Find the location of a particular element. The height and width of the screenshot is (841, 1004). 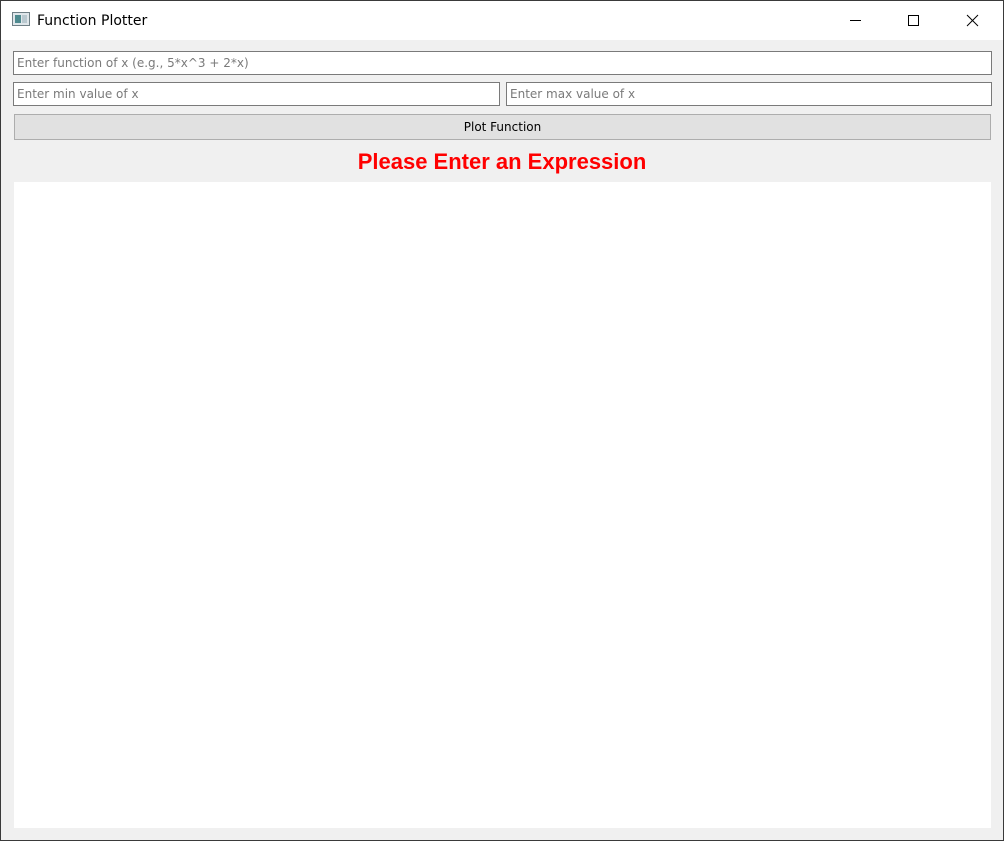

maximize-icon is located at coordinates (913, 20).